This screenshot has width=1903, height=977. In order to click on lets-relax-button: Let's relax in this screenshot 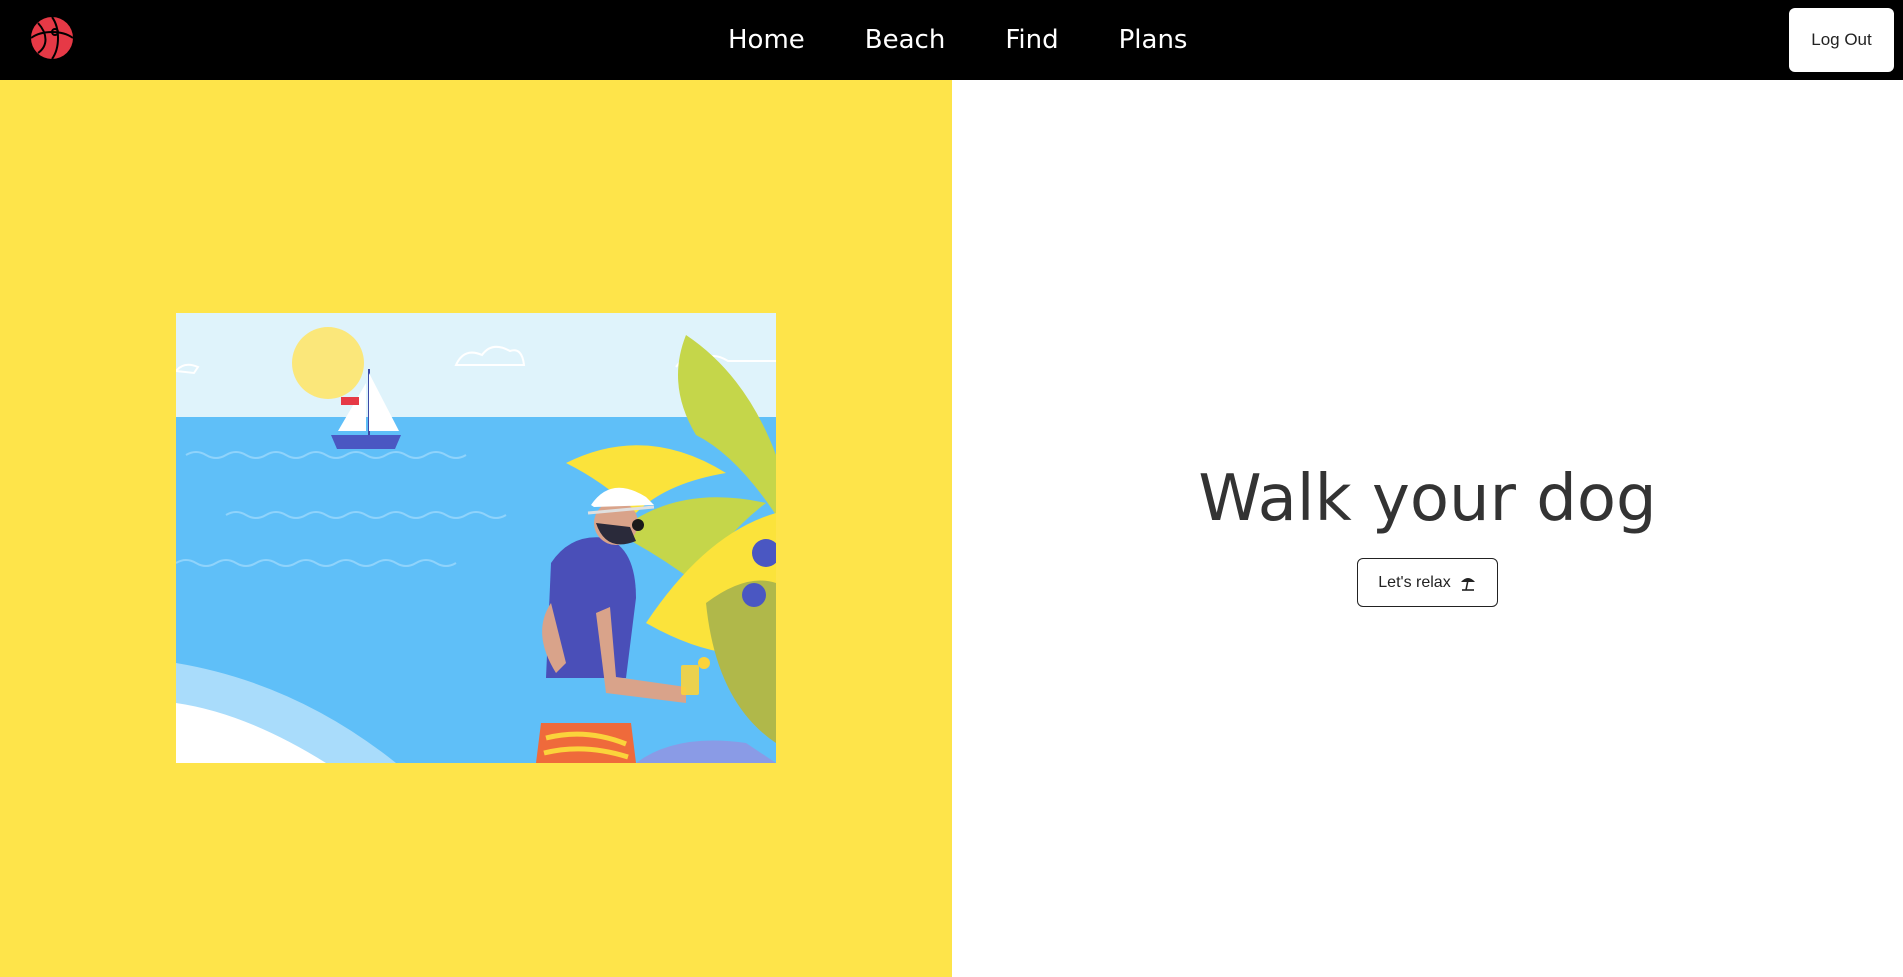, I will do `click(1427, 582)`.